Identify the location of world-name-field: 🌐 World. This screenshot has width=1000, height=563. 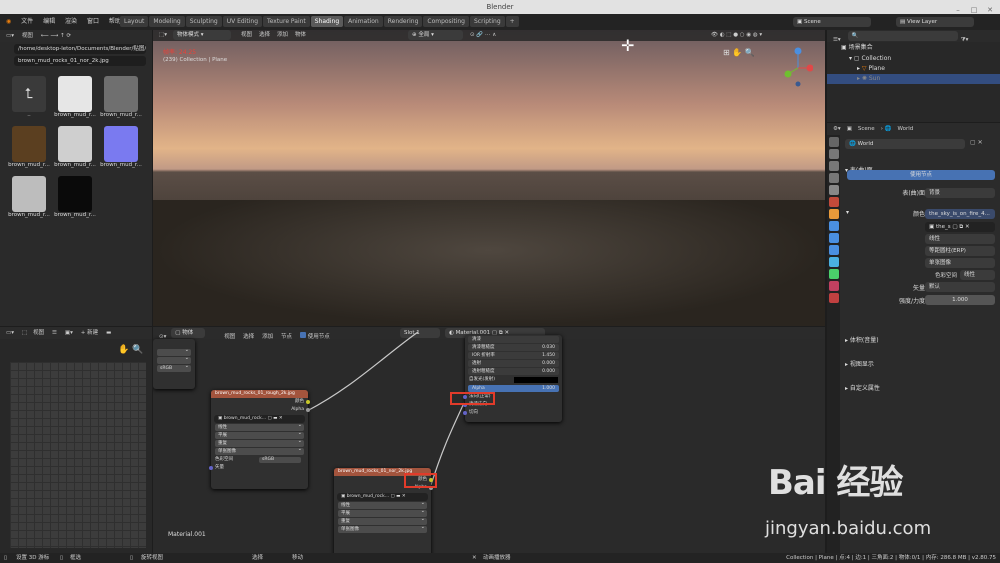
(905, 144).